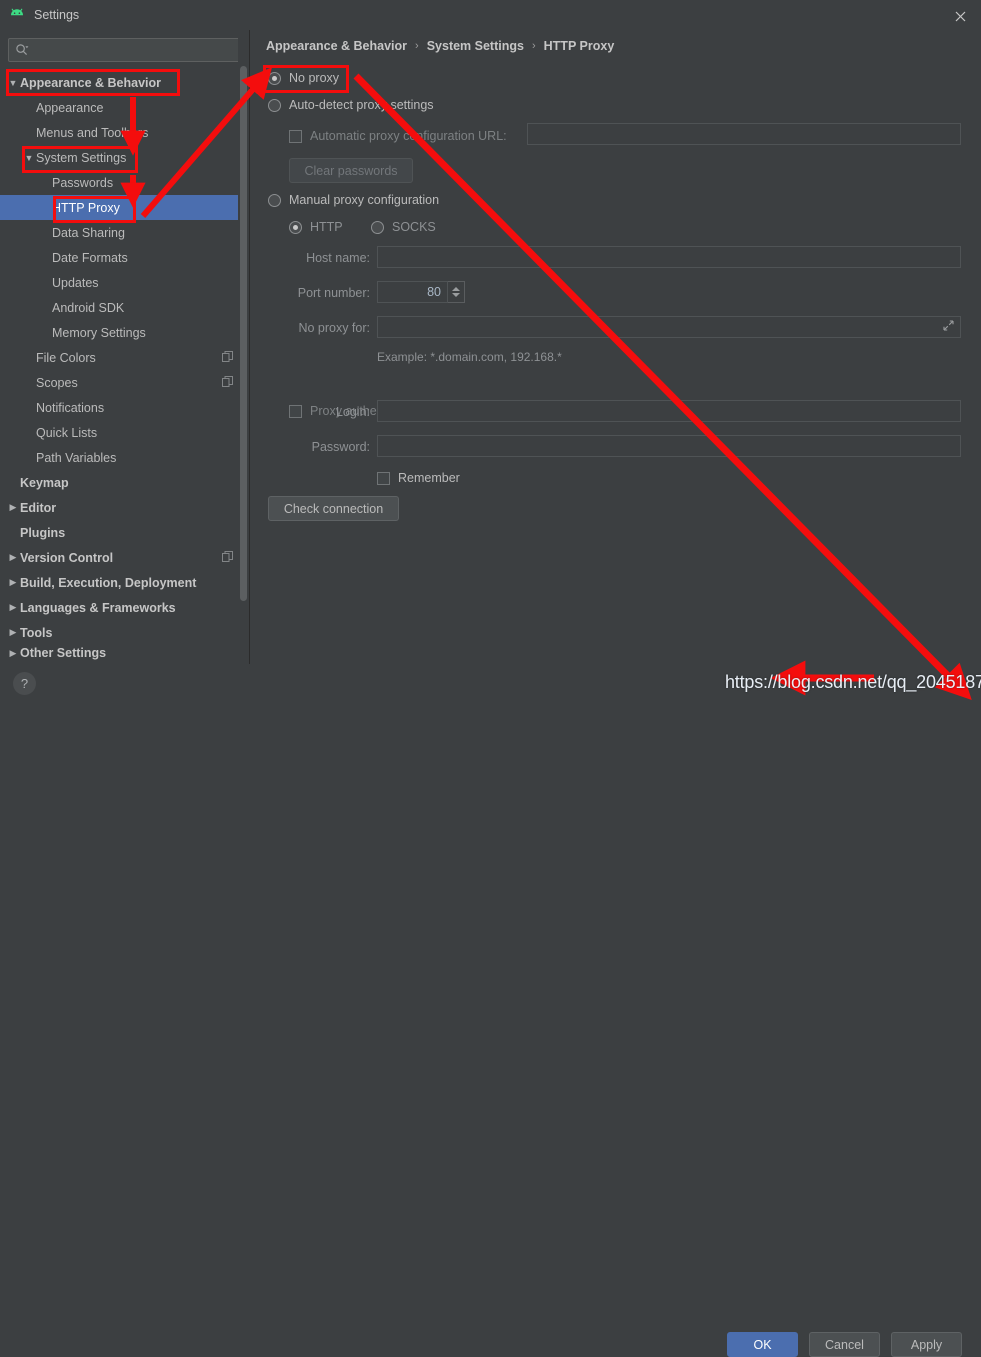 Image resolution: width=981 pixels, height=1357 pixels. Describe the element at coordinates (762, 1344) in the screenshot. I see `ok-button: OK` at that location.